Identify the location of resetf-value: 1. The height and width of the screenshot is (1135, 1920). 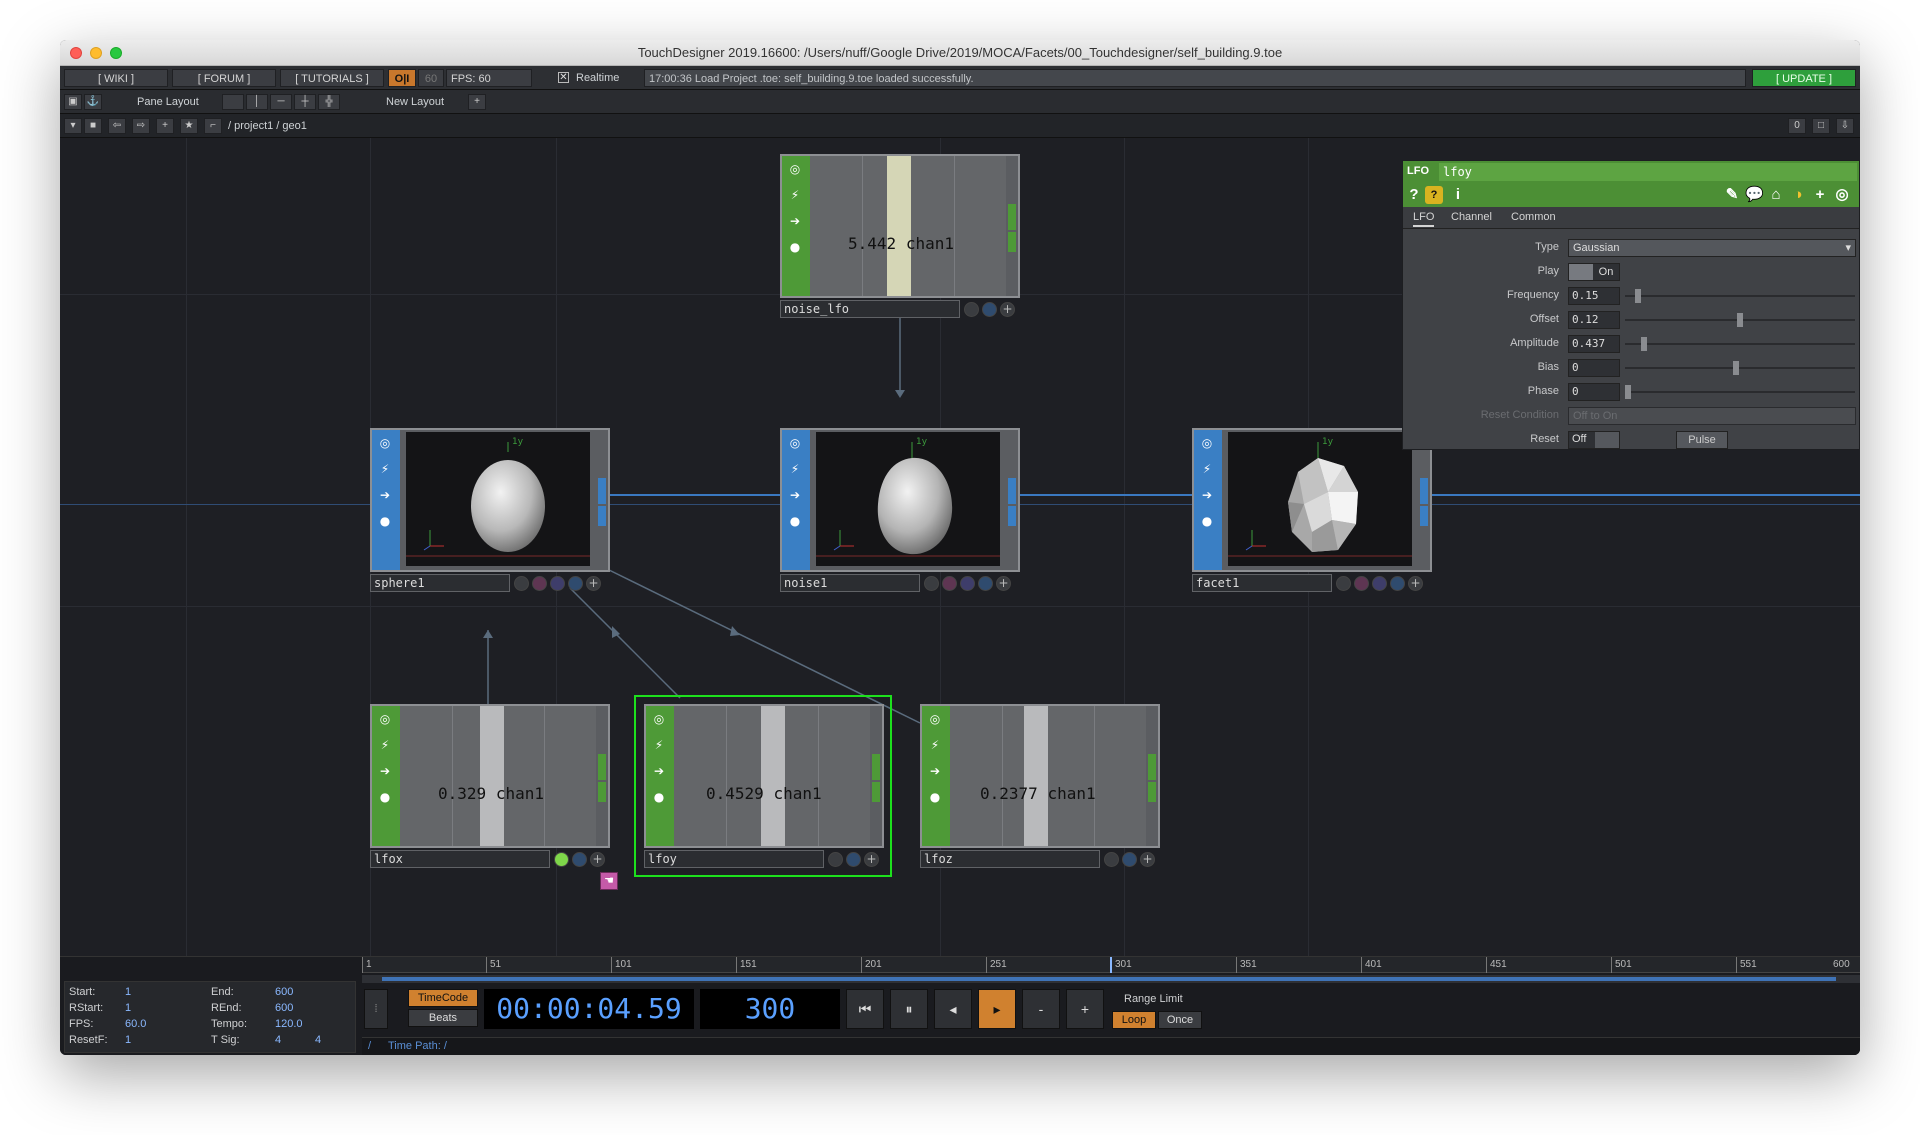
(128, 1040).